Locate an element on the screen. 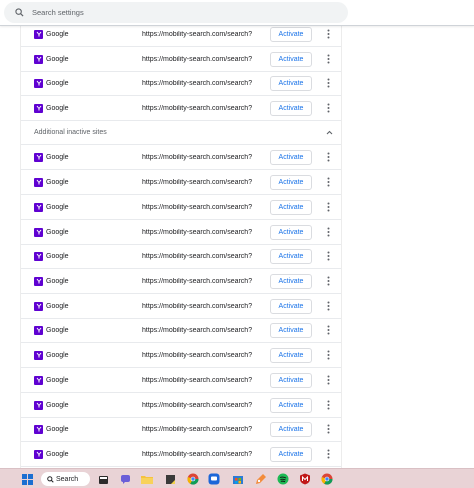 This screenshot has height=488, width=474. search-icon is located at coordinates (50, 479).